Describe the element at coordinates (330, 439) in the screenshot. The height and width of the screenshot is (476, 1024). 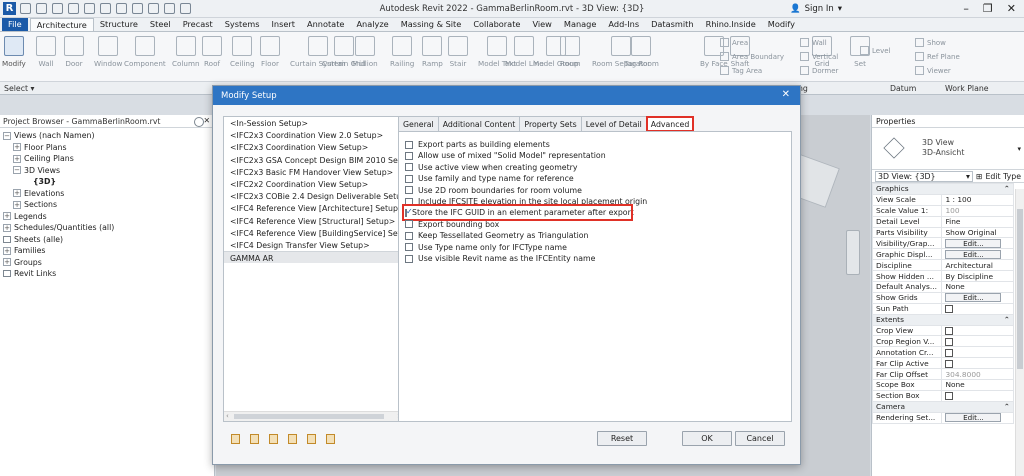
I see `export-setup-icon` at that location.